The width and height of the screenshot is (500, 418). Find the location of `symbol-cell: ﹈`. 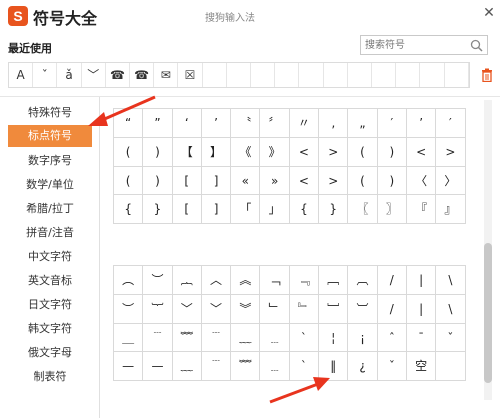

symbol-cell: ﹈ is located at coordinates (334, 309).